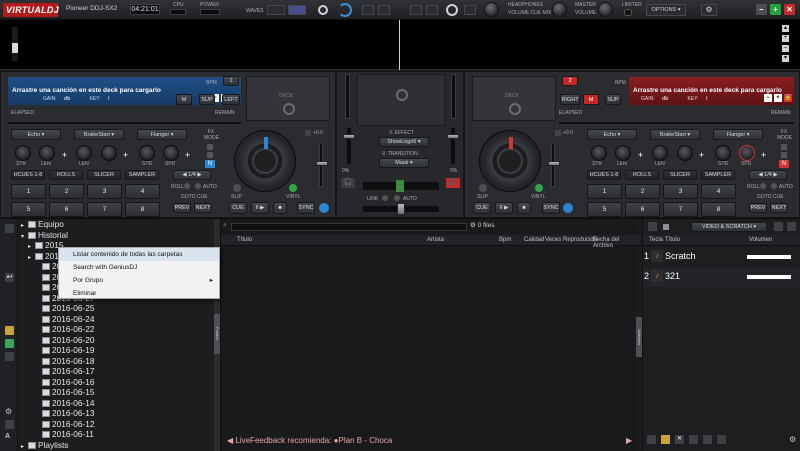  I want to click on sampler-column-volume: Volumen, so click(760, 240).